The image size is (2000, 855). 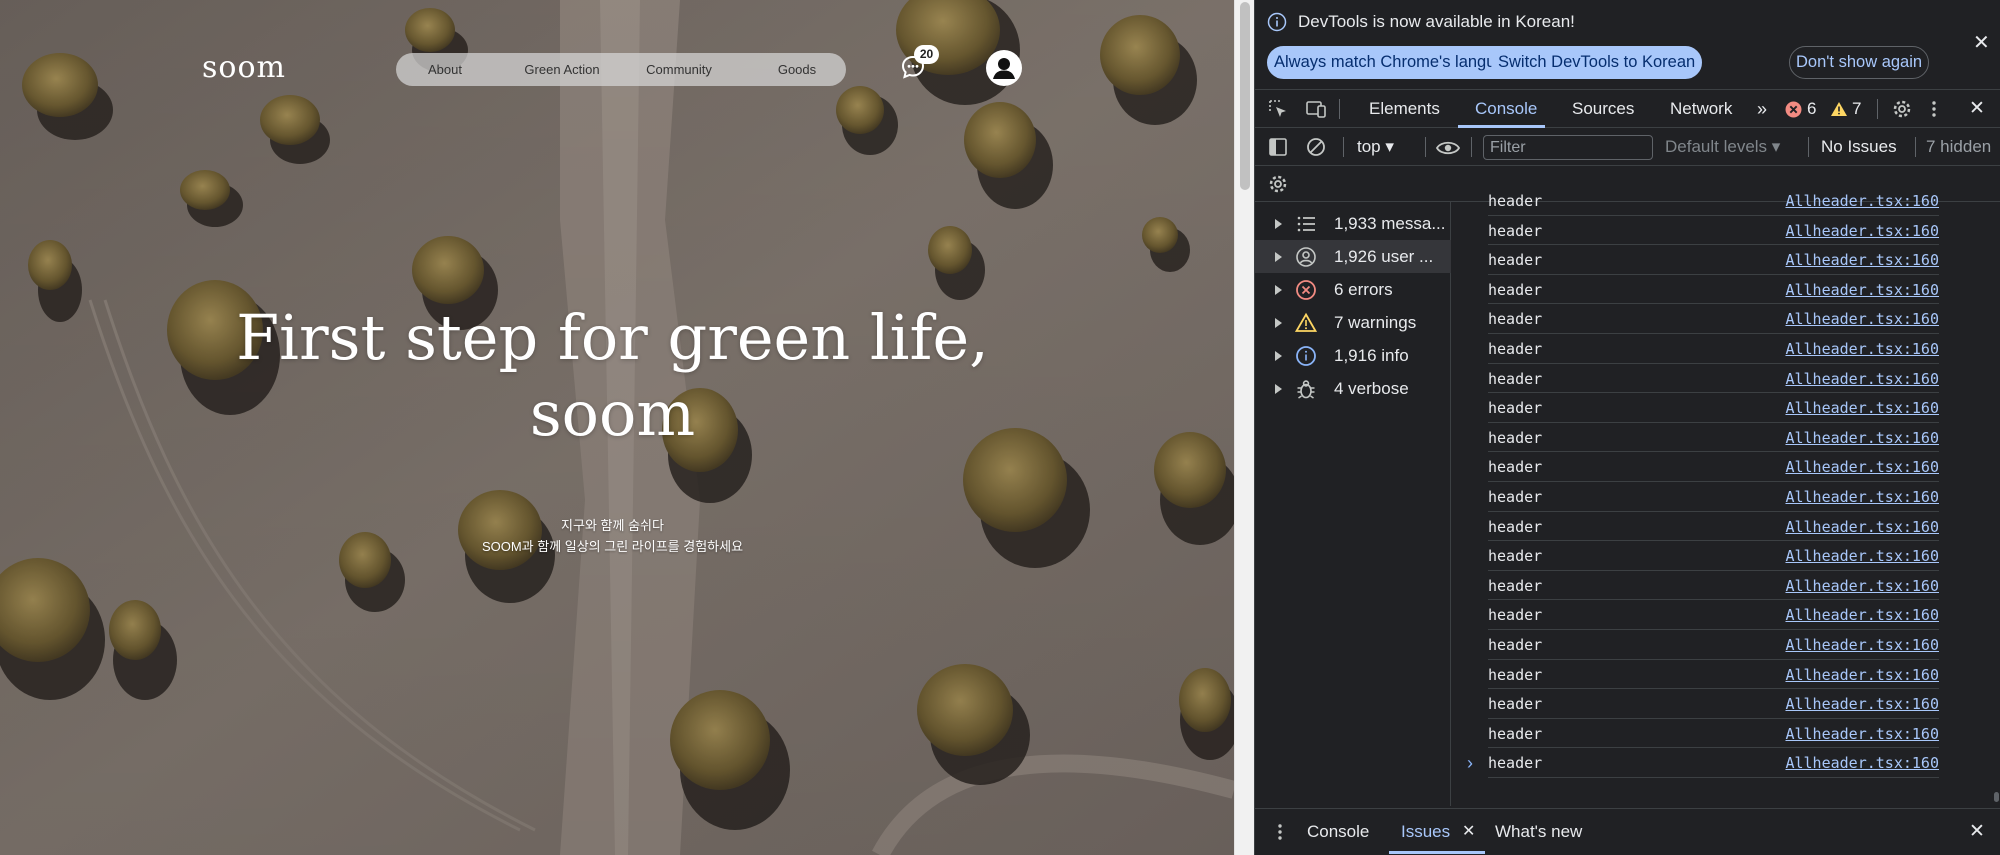 I want to click on infobar-message: DevTools is now available in Korean!, so click(x=1436, y=21).